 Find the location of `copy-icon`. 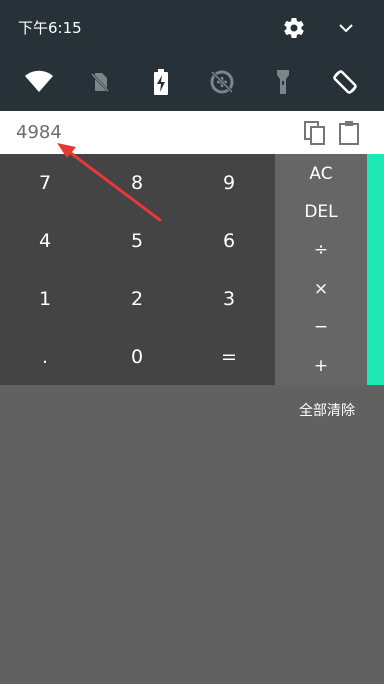

copy-icon is located at coordinates (315, 133).